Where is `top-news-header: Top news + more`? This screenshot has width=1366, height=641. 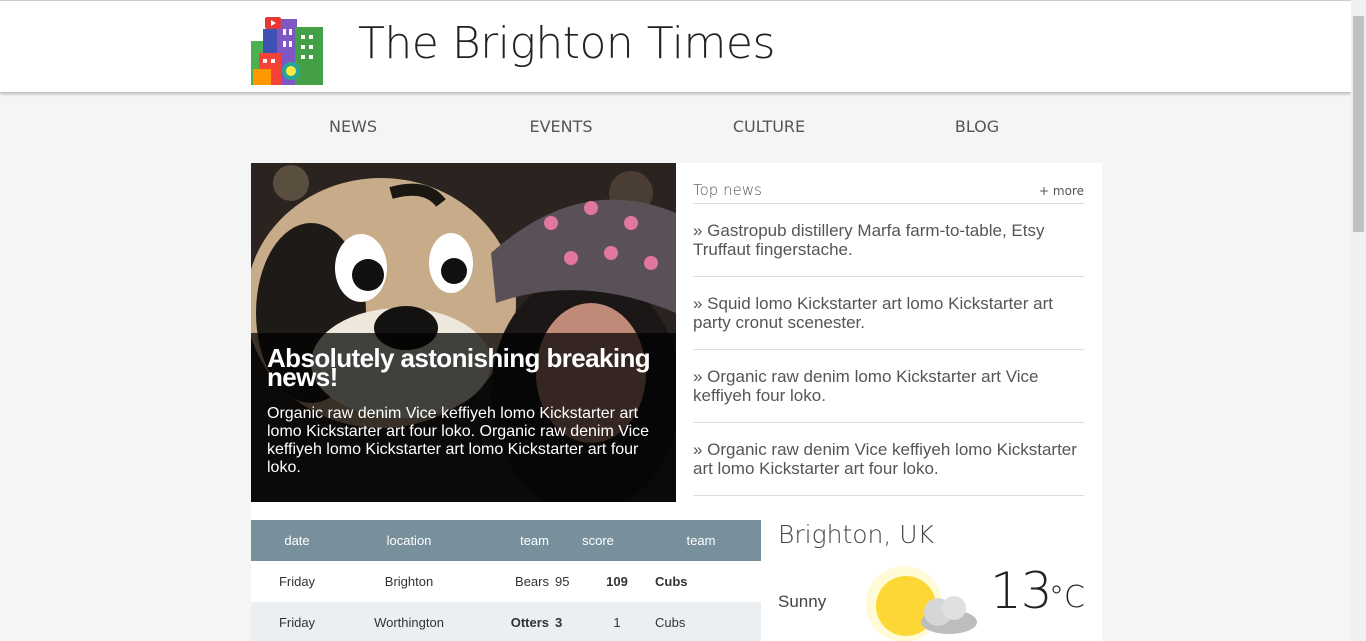
top-news-header: Top news + more is located at coordinates (888, 192).